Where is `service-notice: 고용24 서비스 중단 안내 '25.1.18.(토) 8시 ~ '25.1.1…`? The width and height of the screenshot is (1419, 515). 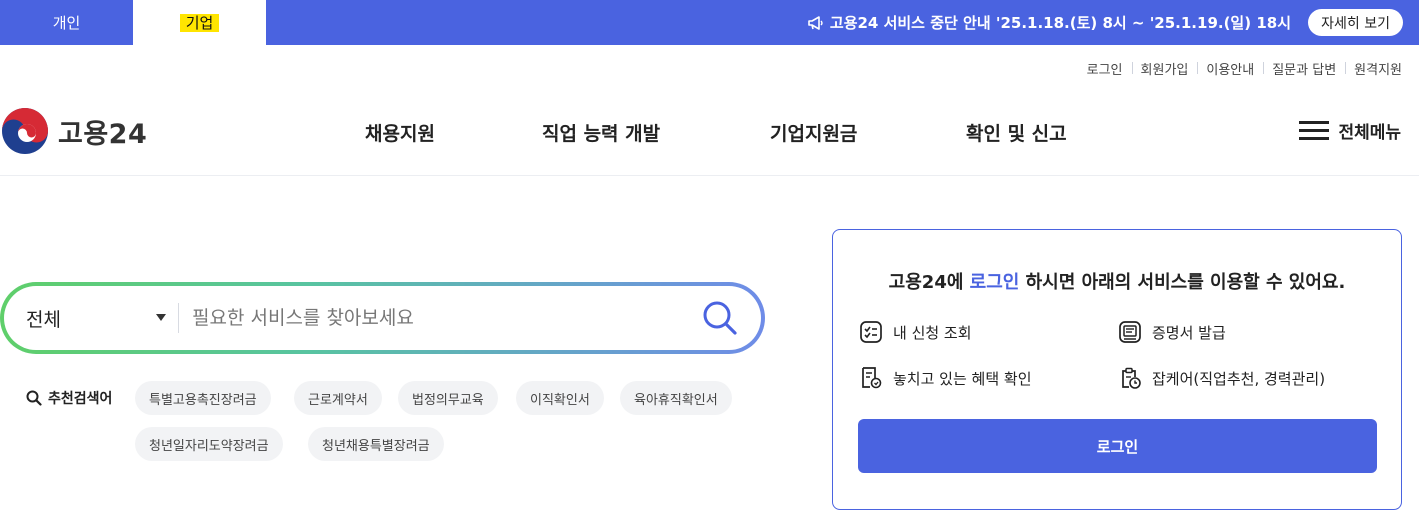
service-notice: 고용24 서비스 중단 안내 '25.1.18.(토) 8시 ~ '25.1.1… is located at coordinates (1049, 22).